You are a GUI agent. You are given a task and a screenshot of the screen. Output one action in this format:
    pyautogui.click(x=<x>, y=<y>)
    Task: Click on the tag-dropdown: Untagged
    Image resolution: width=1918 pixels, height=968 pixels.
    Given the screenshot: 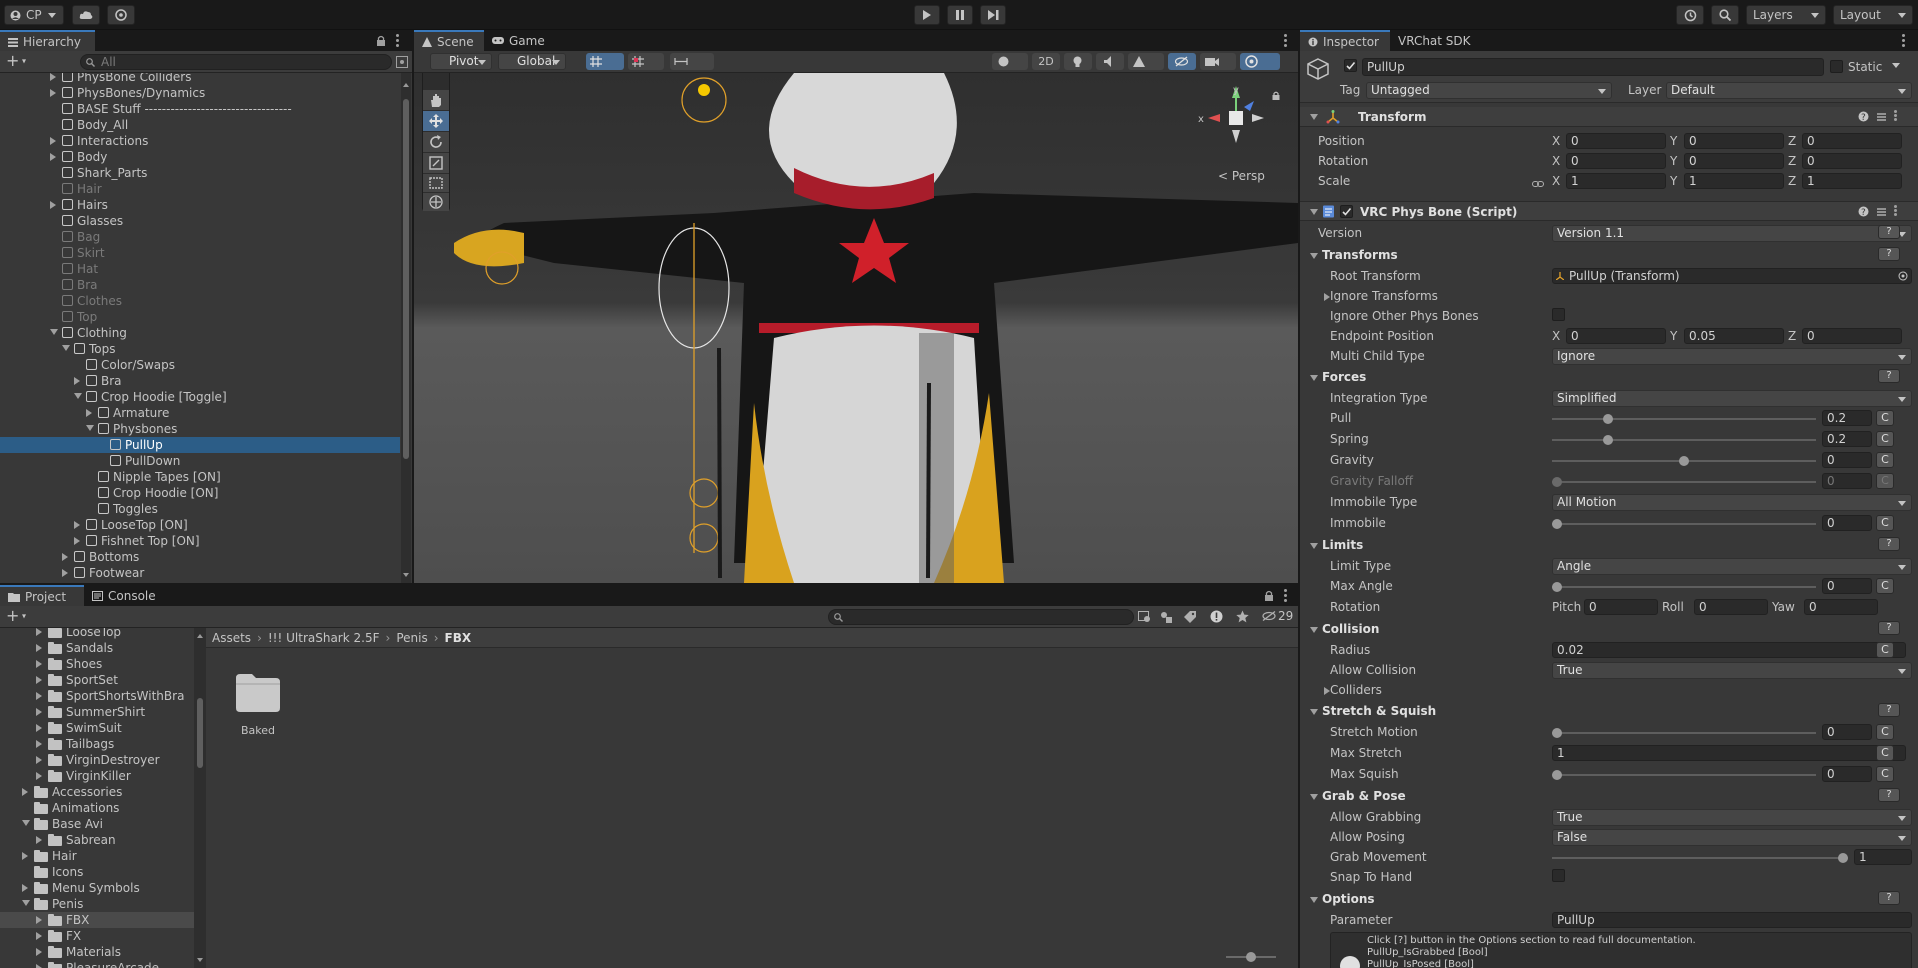 What is the action you would take?
    pyautogui.click(x=1489, y=90)
    